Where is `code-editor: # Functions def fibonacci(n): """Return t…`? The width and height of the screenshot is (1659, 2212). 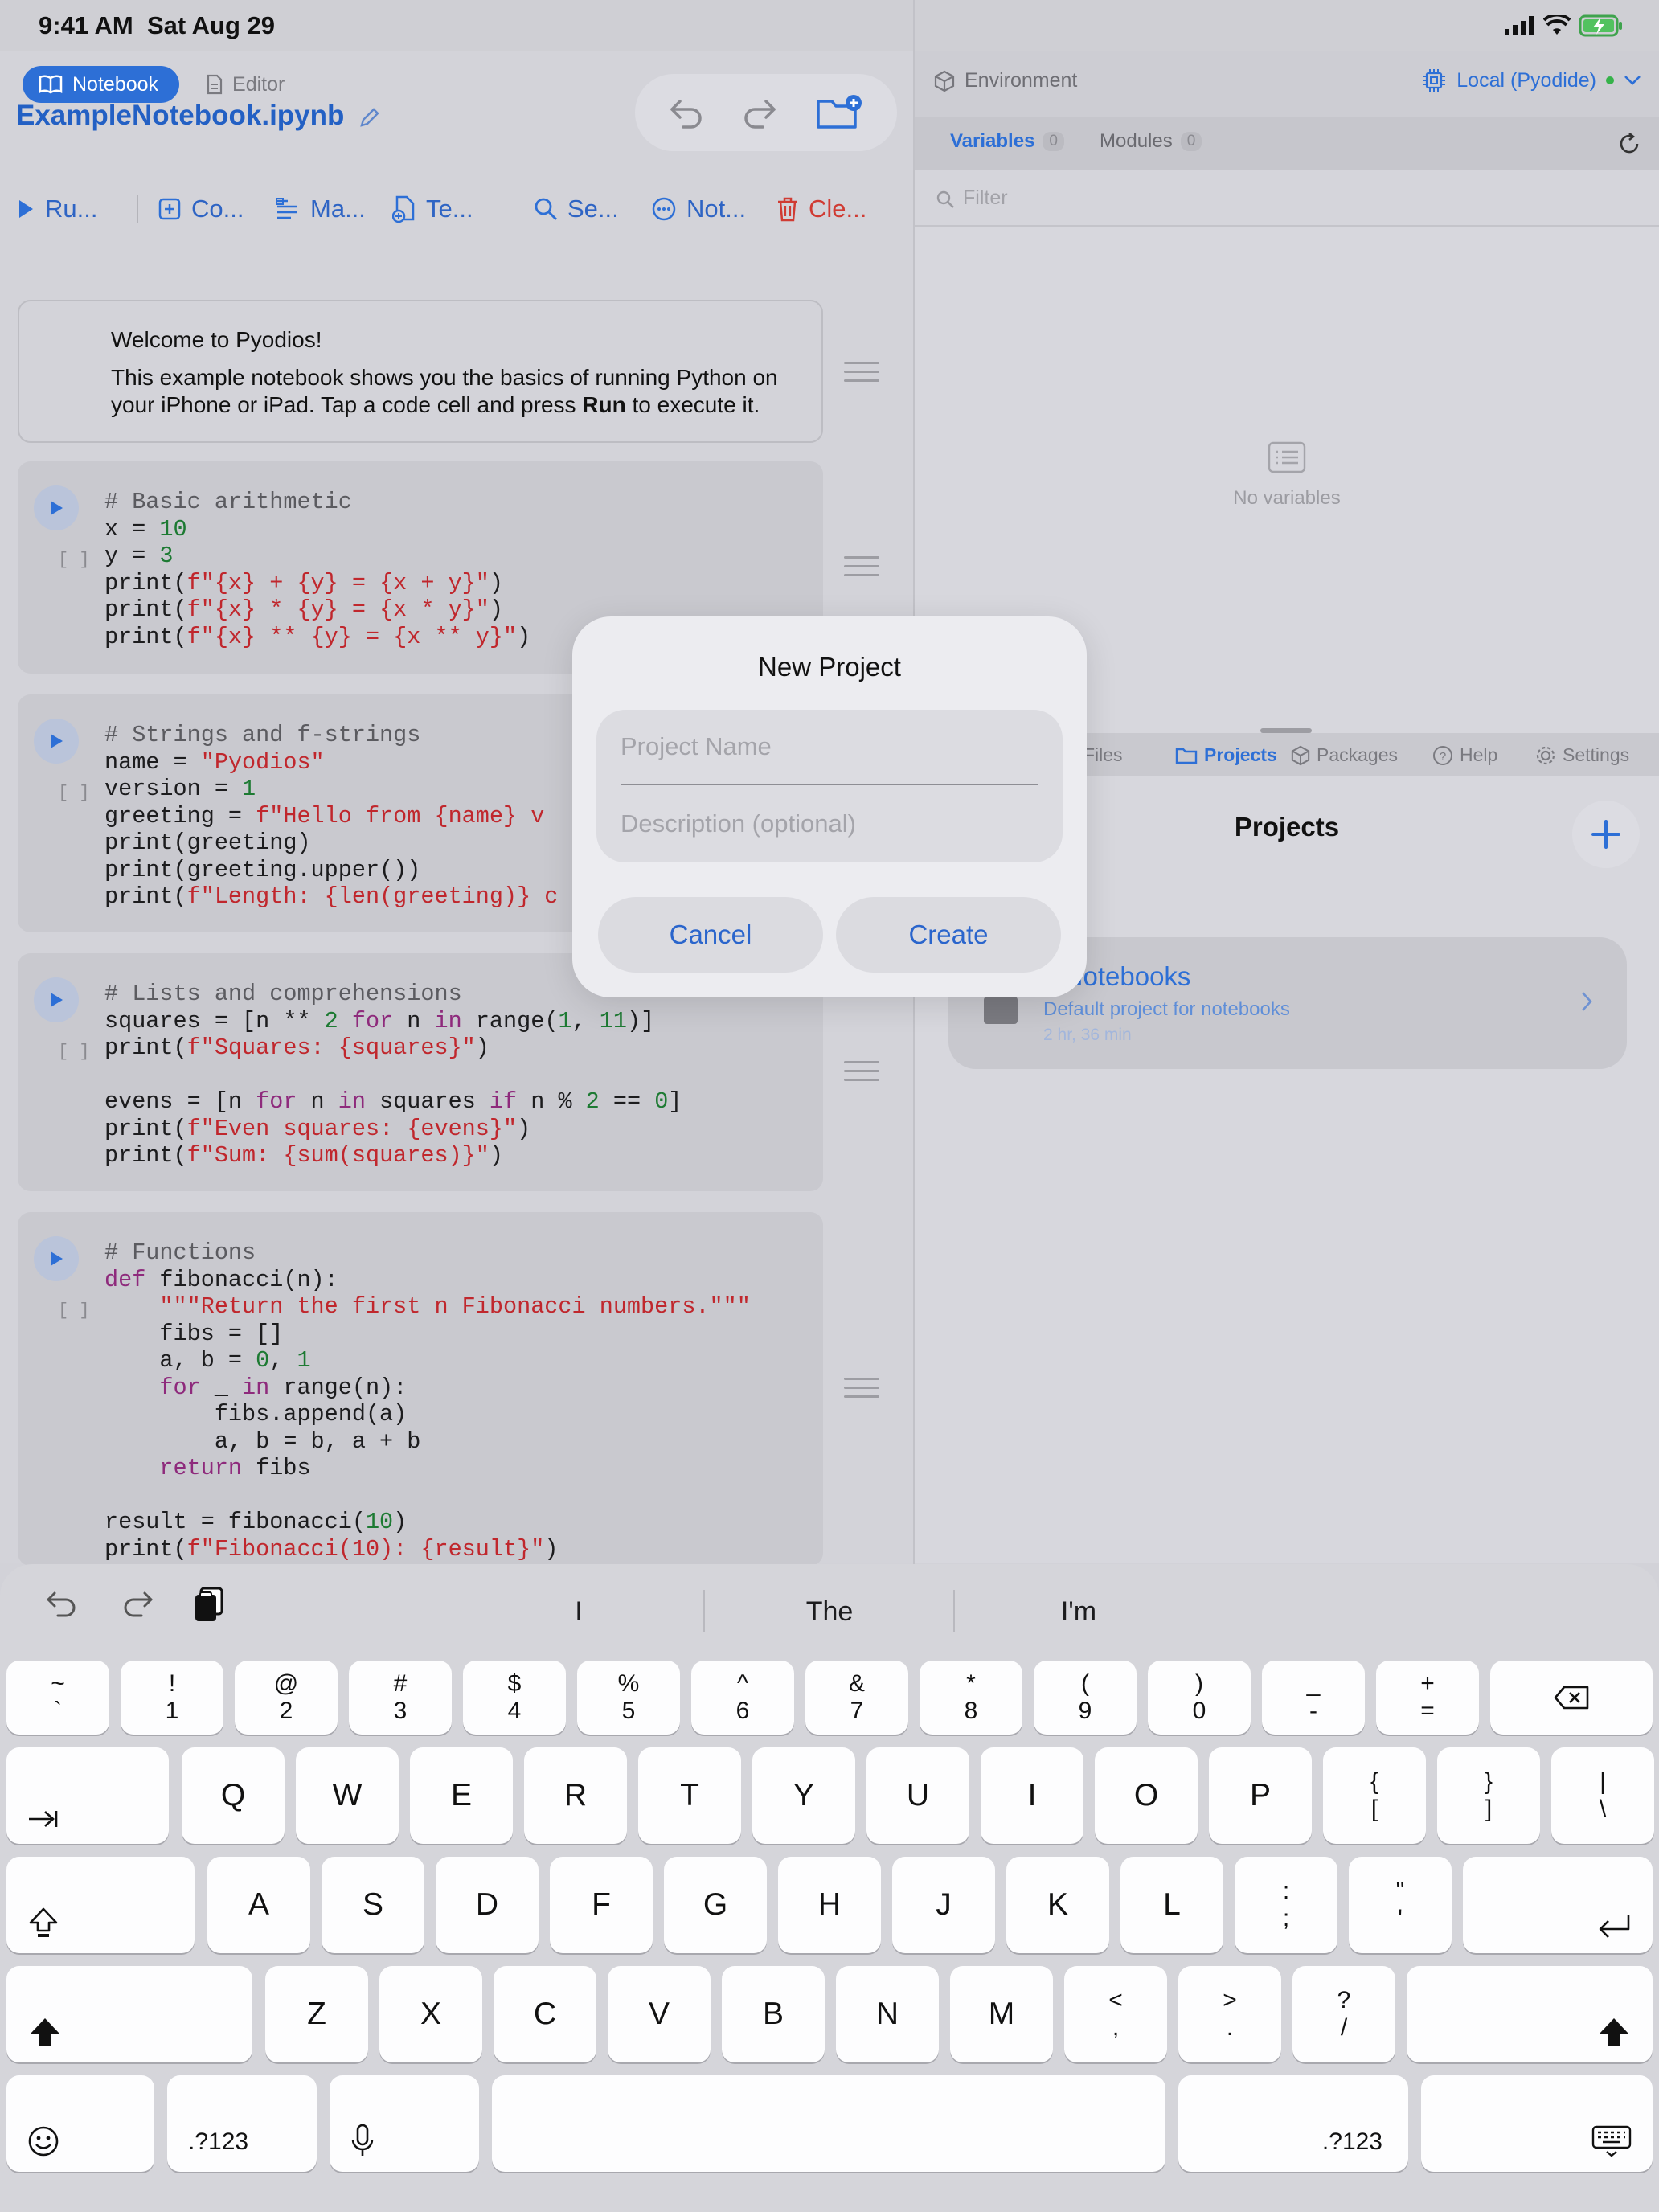
code-editor: # Functions def fibonacci(n): """Return t… is located at coordinates (427, 1401).